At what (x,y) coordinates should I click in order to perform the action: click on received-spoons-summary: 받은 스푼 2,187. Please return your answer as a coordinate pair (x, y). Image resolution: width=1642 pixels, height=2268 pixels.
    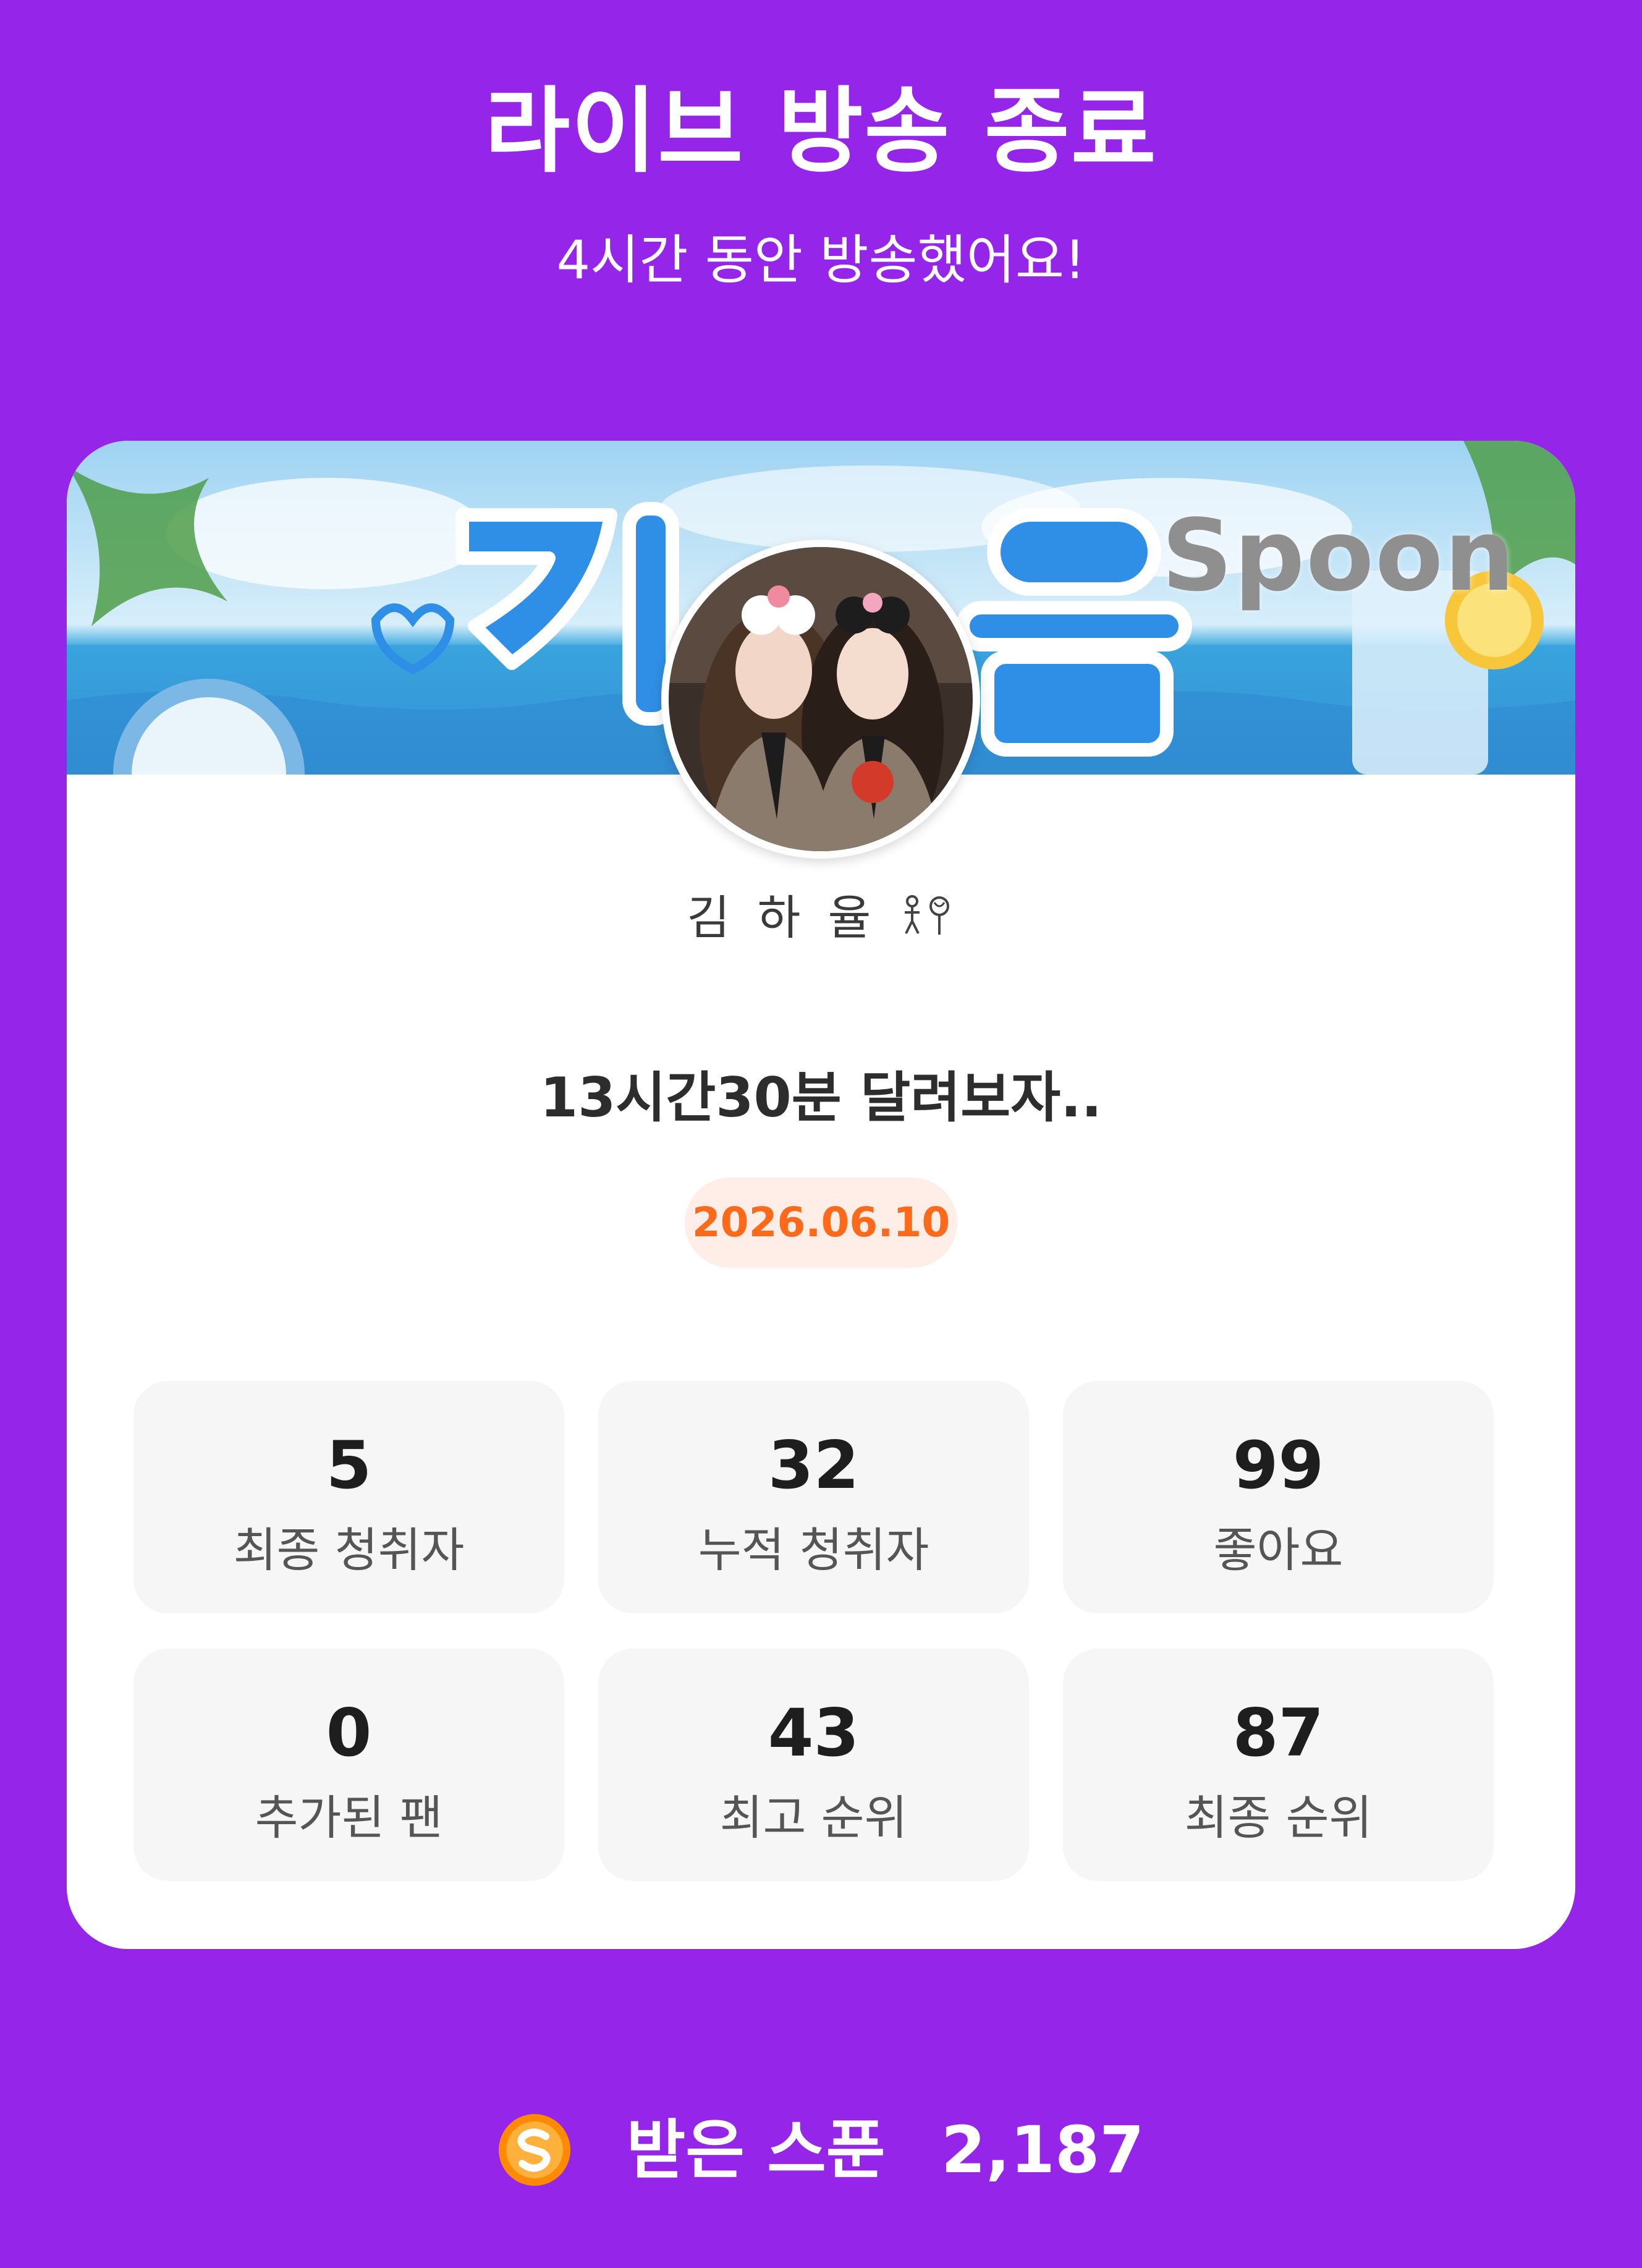
    Looking at the image, I should click on (821, 2147).